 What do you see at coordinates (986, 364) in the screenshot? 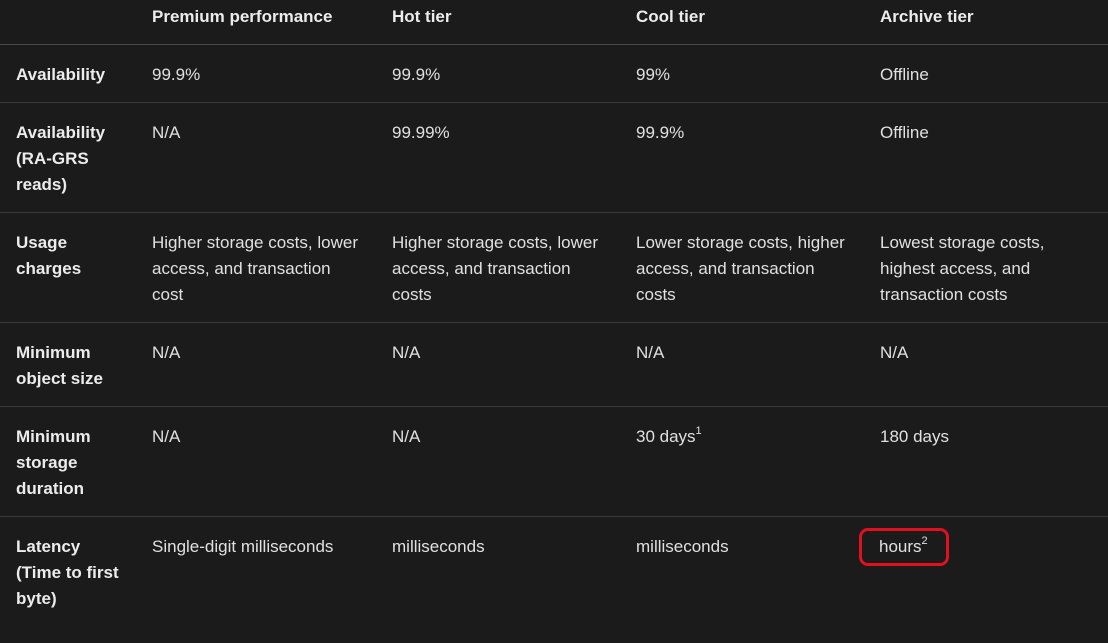
I see `cell-archive: N/A` at bounding box center [986, 364].